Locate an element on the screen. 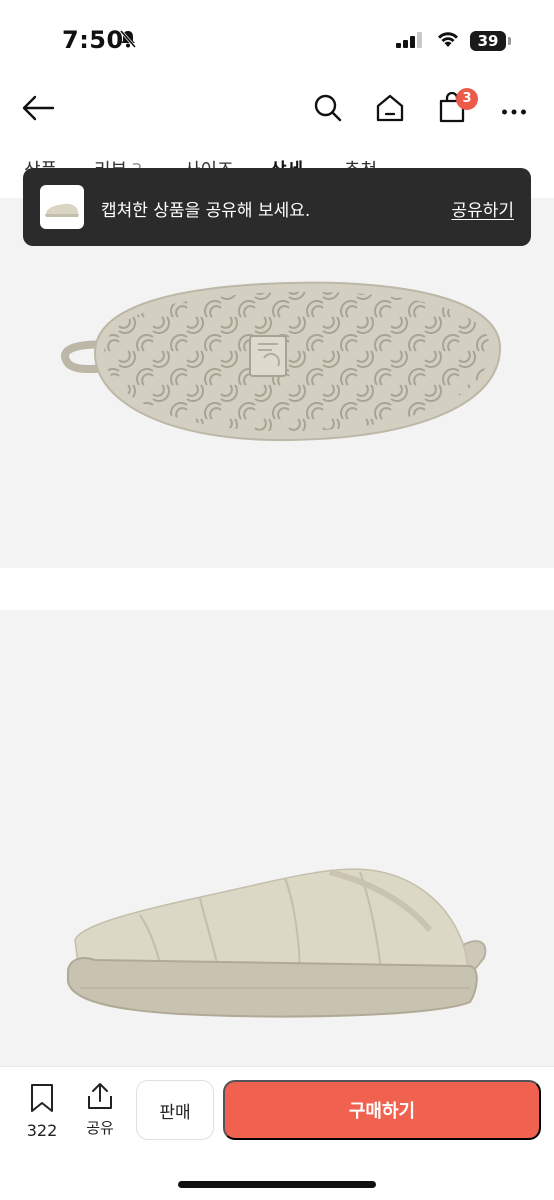  cart-count-badge: 3 is located at coordinates (467, 99).